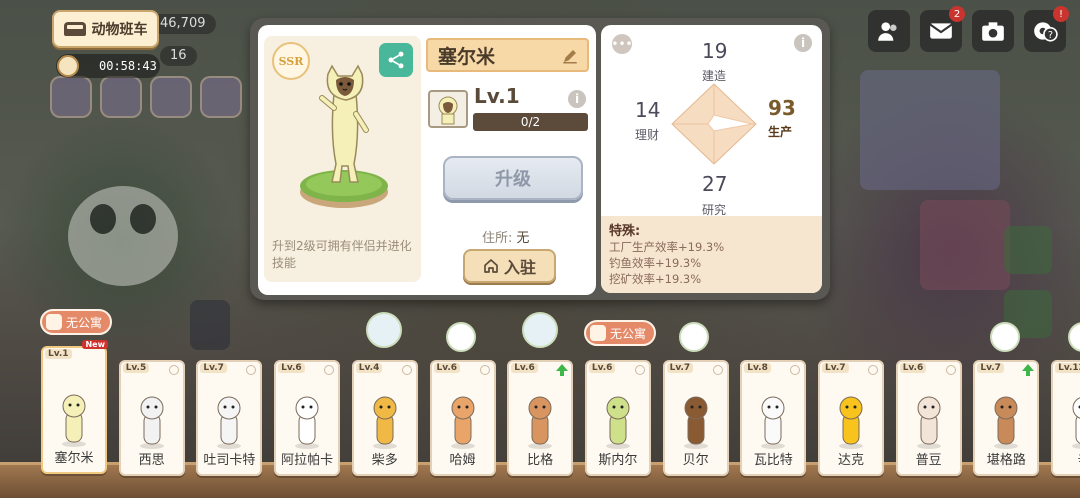 Image resolution: width=1080 pixels, height=498 pixels. I want to click on animal-card: Lv.7 堪格路, so click(1006, 418).